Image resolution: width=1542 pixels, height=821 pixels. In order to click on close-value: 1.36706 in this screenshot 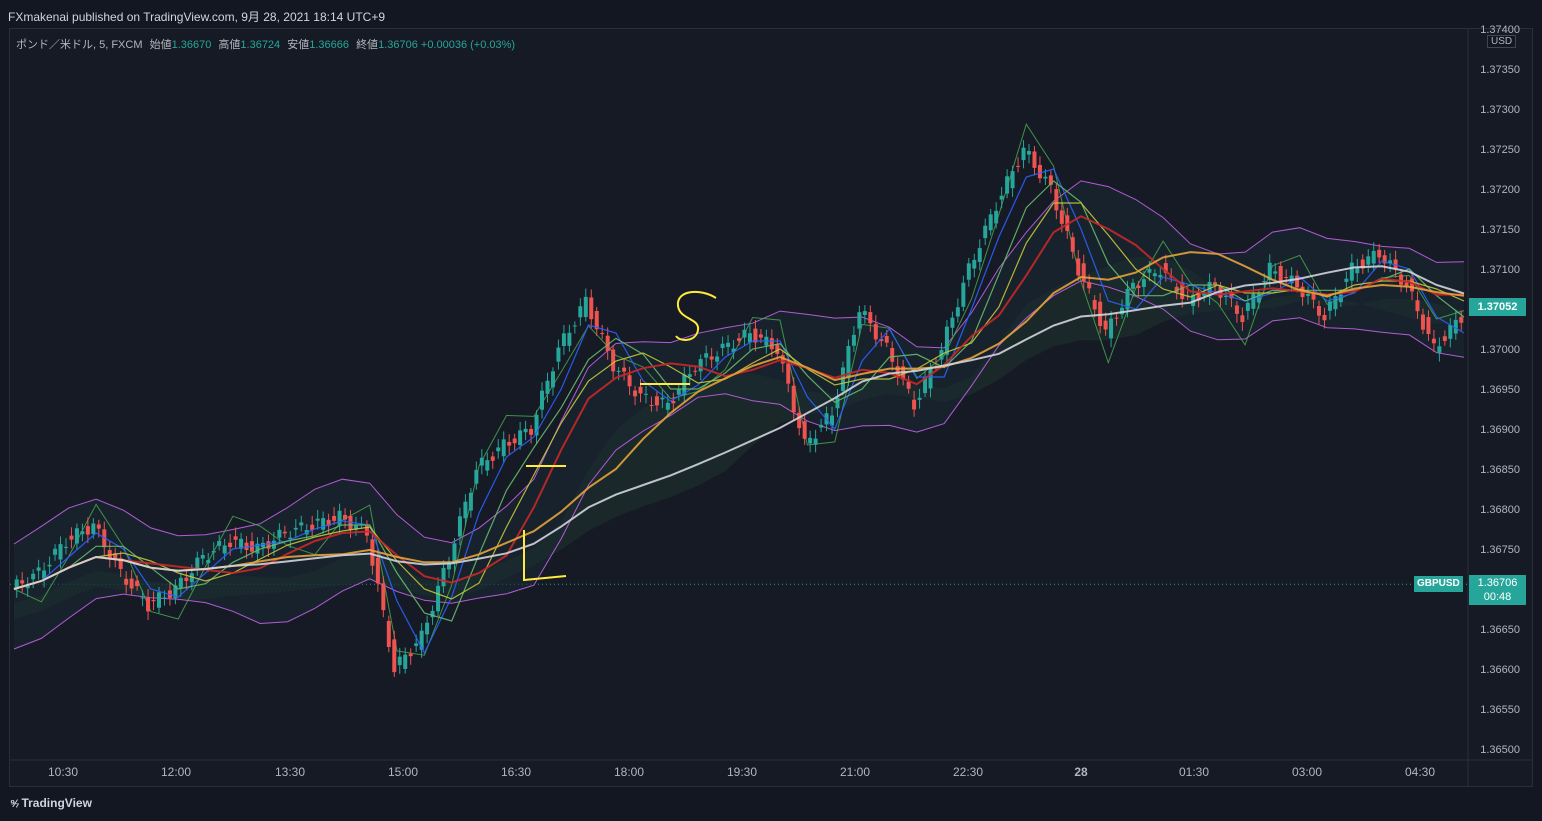, I will do `click(398, 45)`.